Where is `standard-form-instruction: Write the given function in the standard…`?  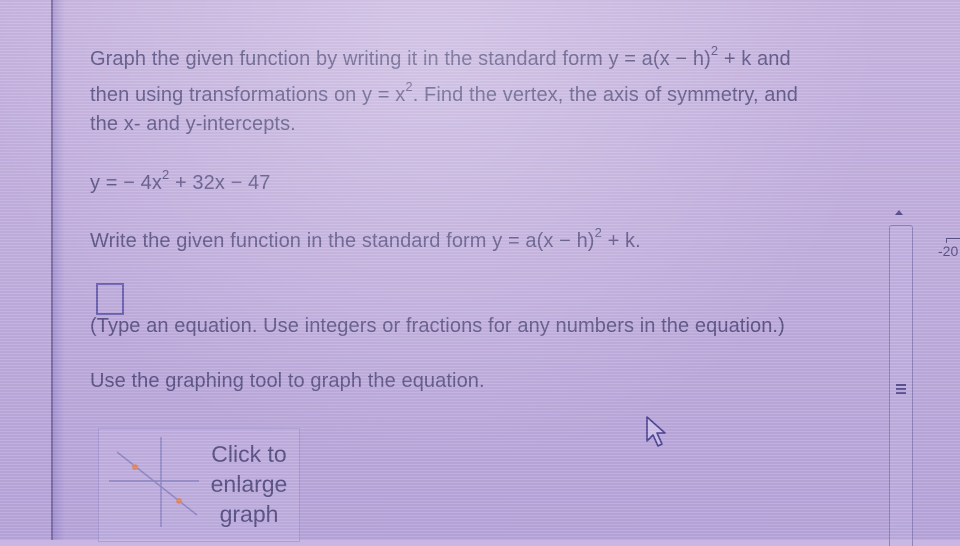
standard-form-instruction: Write the given function in the standard… is located at coordinates (365, 238).